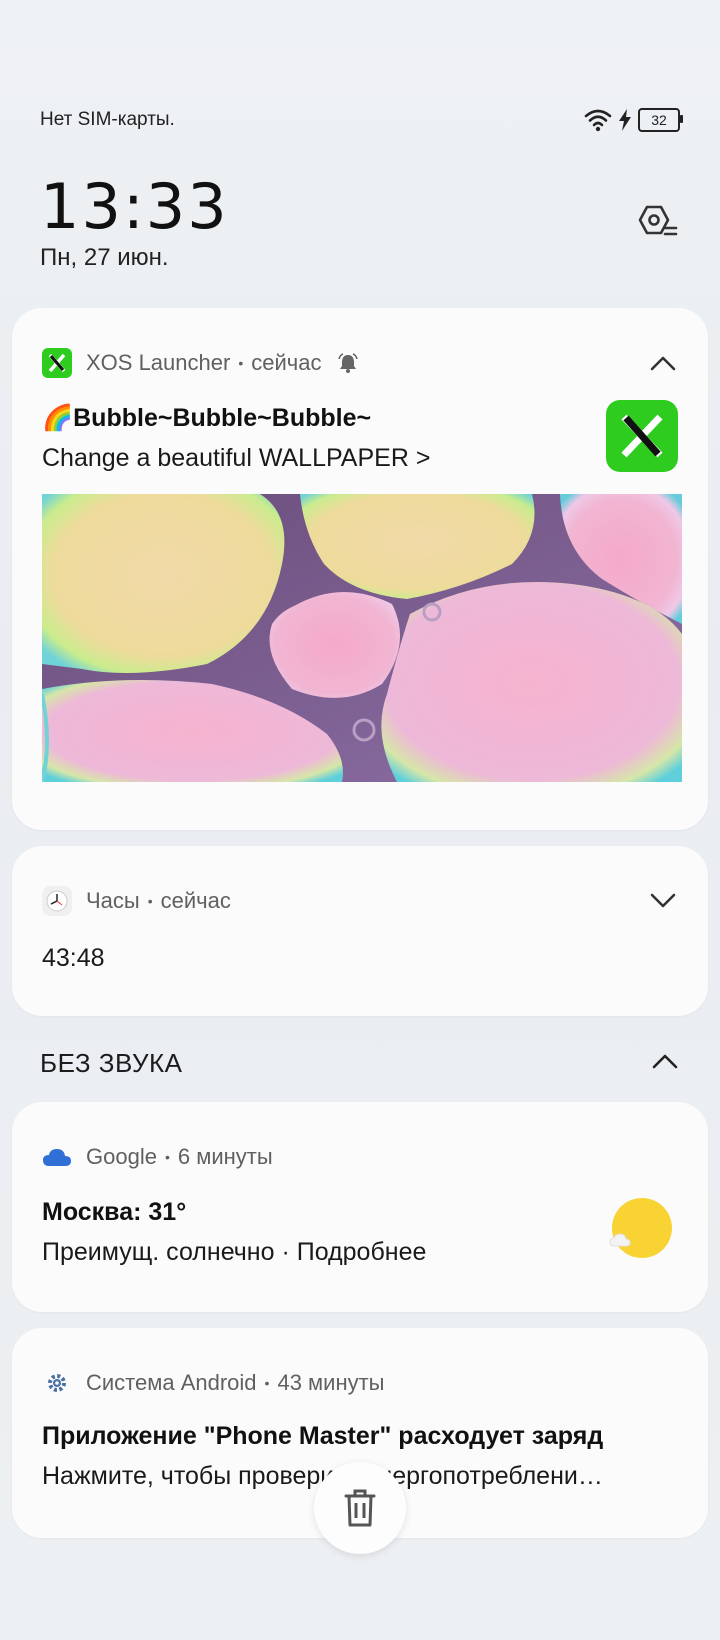 The image size is (720, 1640). I want to click on expand-button, so click(663, 901).